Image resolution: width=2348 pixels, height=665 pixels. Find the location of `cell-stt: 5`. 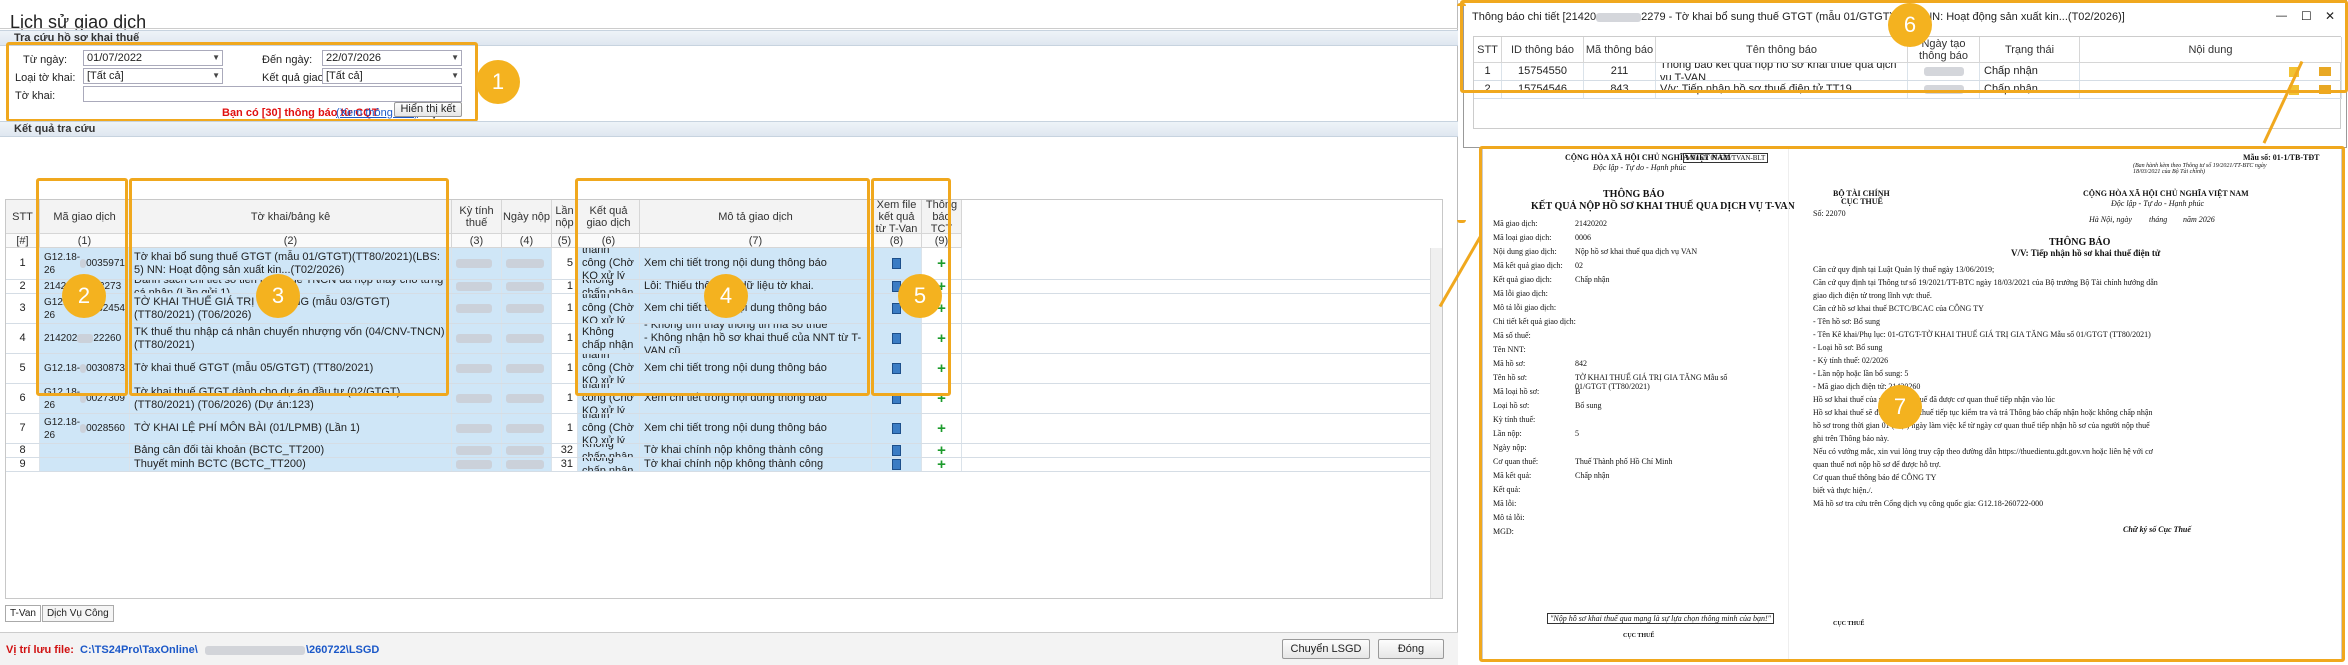

cell-stt: 5 is located at coordinates (23, 368).